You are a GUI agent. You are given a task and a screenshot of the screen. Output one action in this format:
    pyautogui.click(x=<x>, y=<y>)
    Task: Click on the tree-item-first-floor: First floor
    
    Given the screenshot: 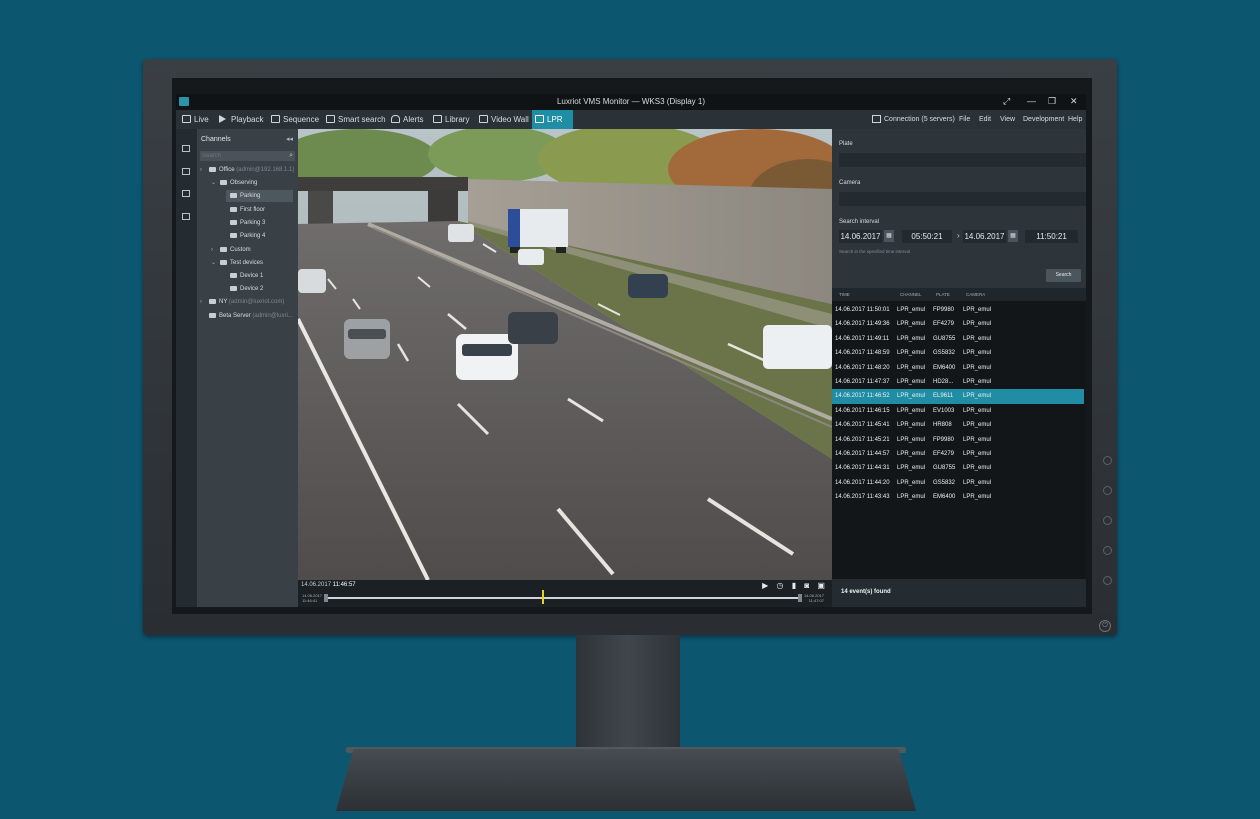 What is the action you would take?
    pyautogui.click(x=247, y=210)
    